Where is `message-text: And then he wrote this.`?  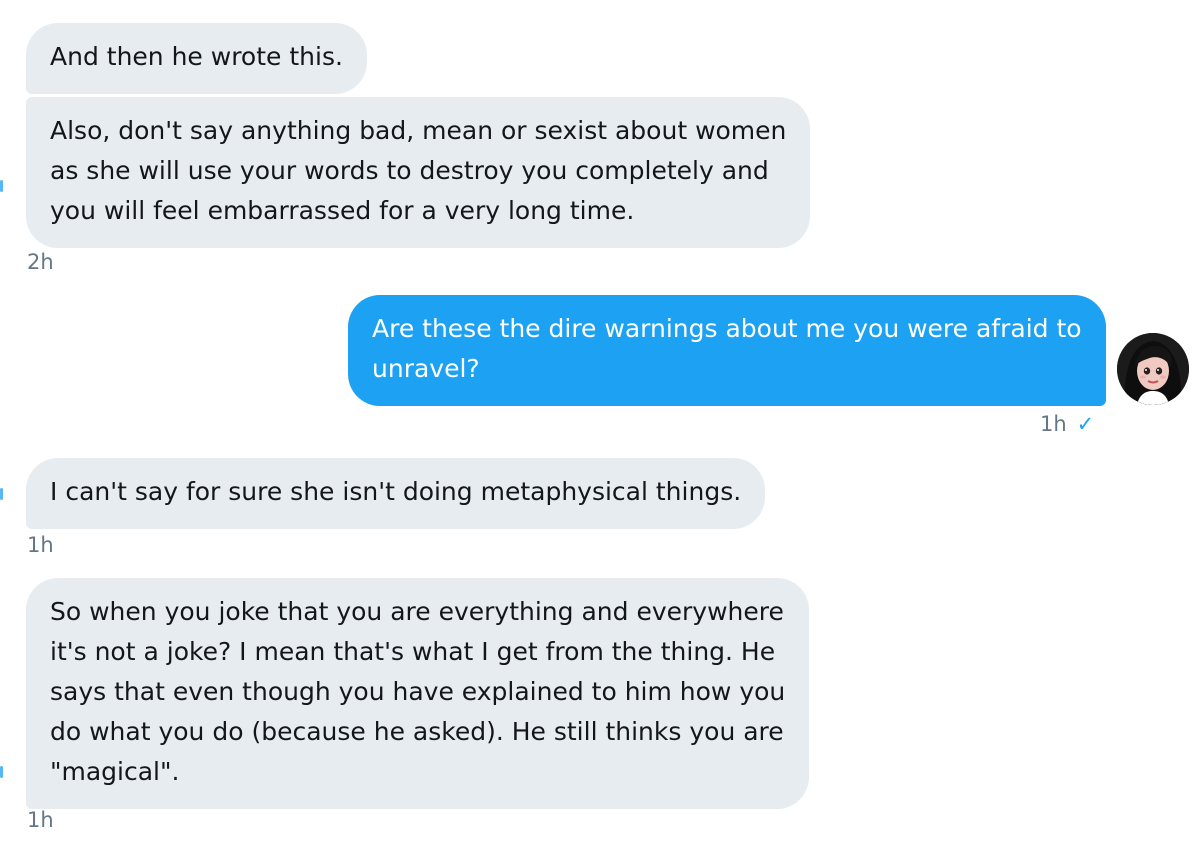
message-text: And then he wrote this. is located at coordinates (196, 56).